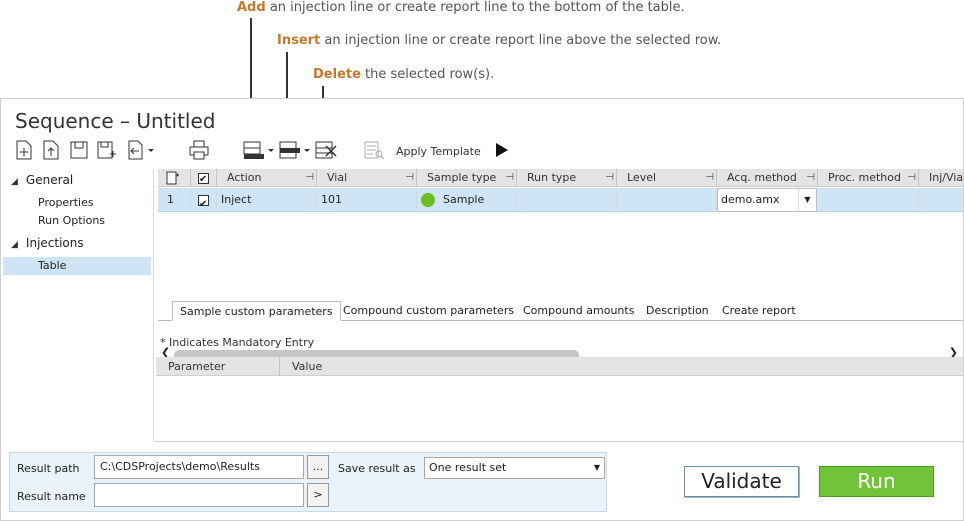 The height and width of the screenshot is (521, 964). Describe the element at coordinates (224, 366) in the screenshot. I see `col-parameter: Parameter` at that location.